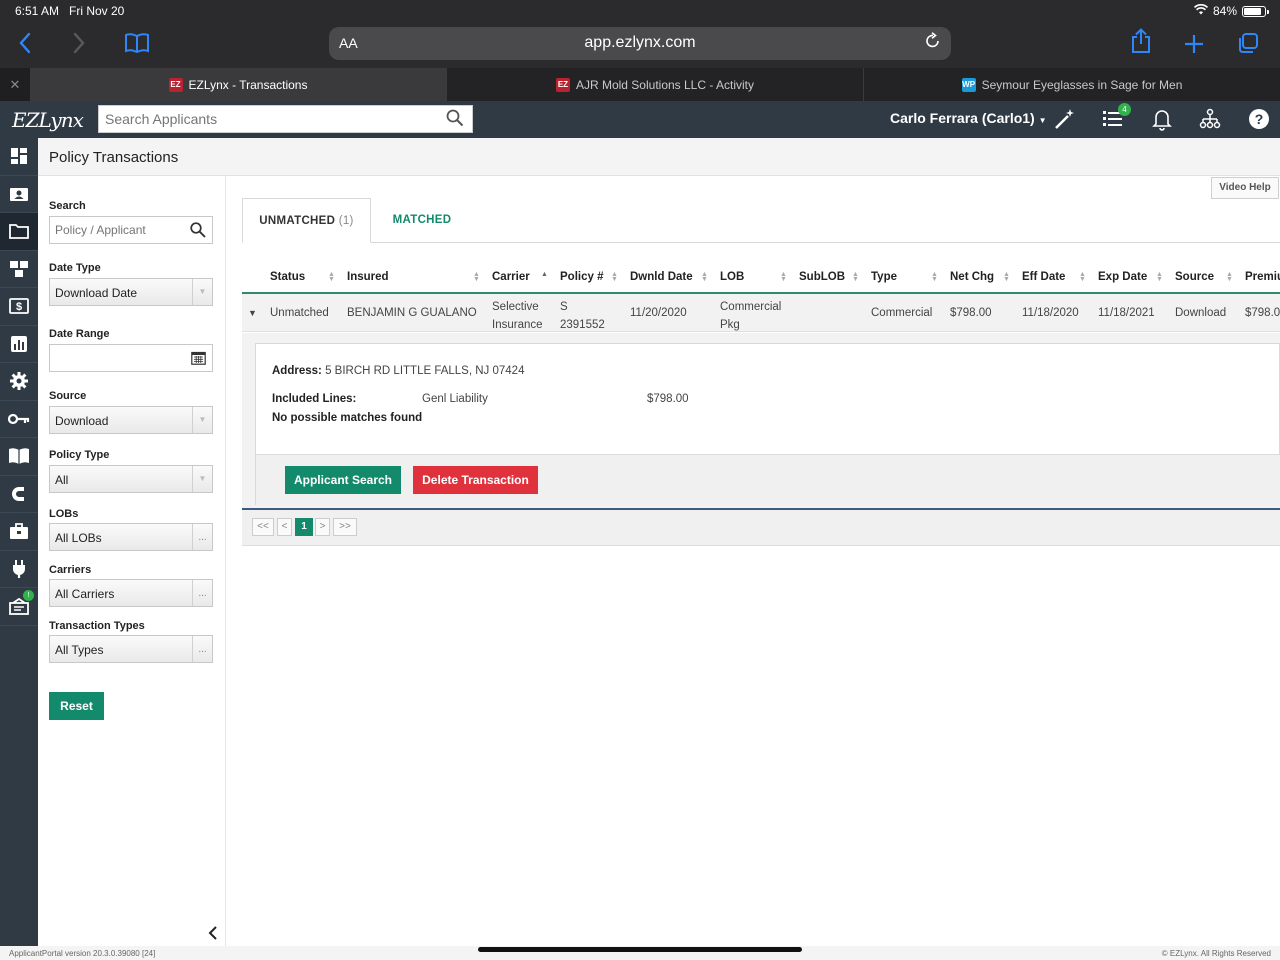 The image size is (1280, 960). What do you see at coordinates (76, 706) in the screenshot?
I see `reset-button: Reset` at bounding box center [76, 706].